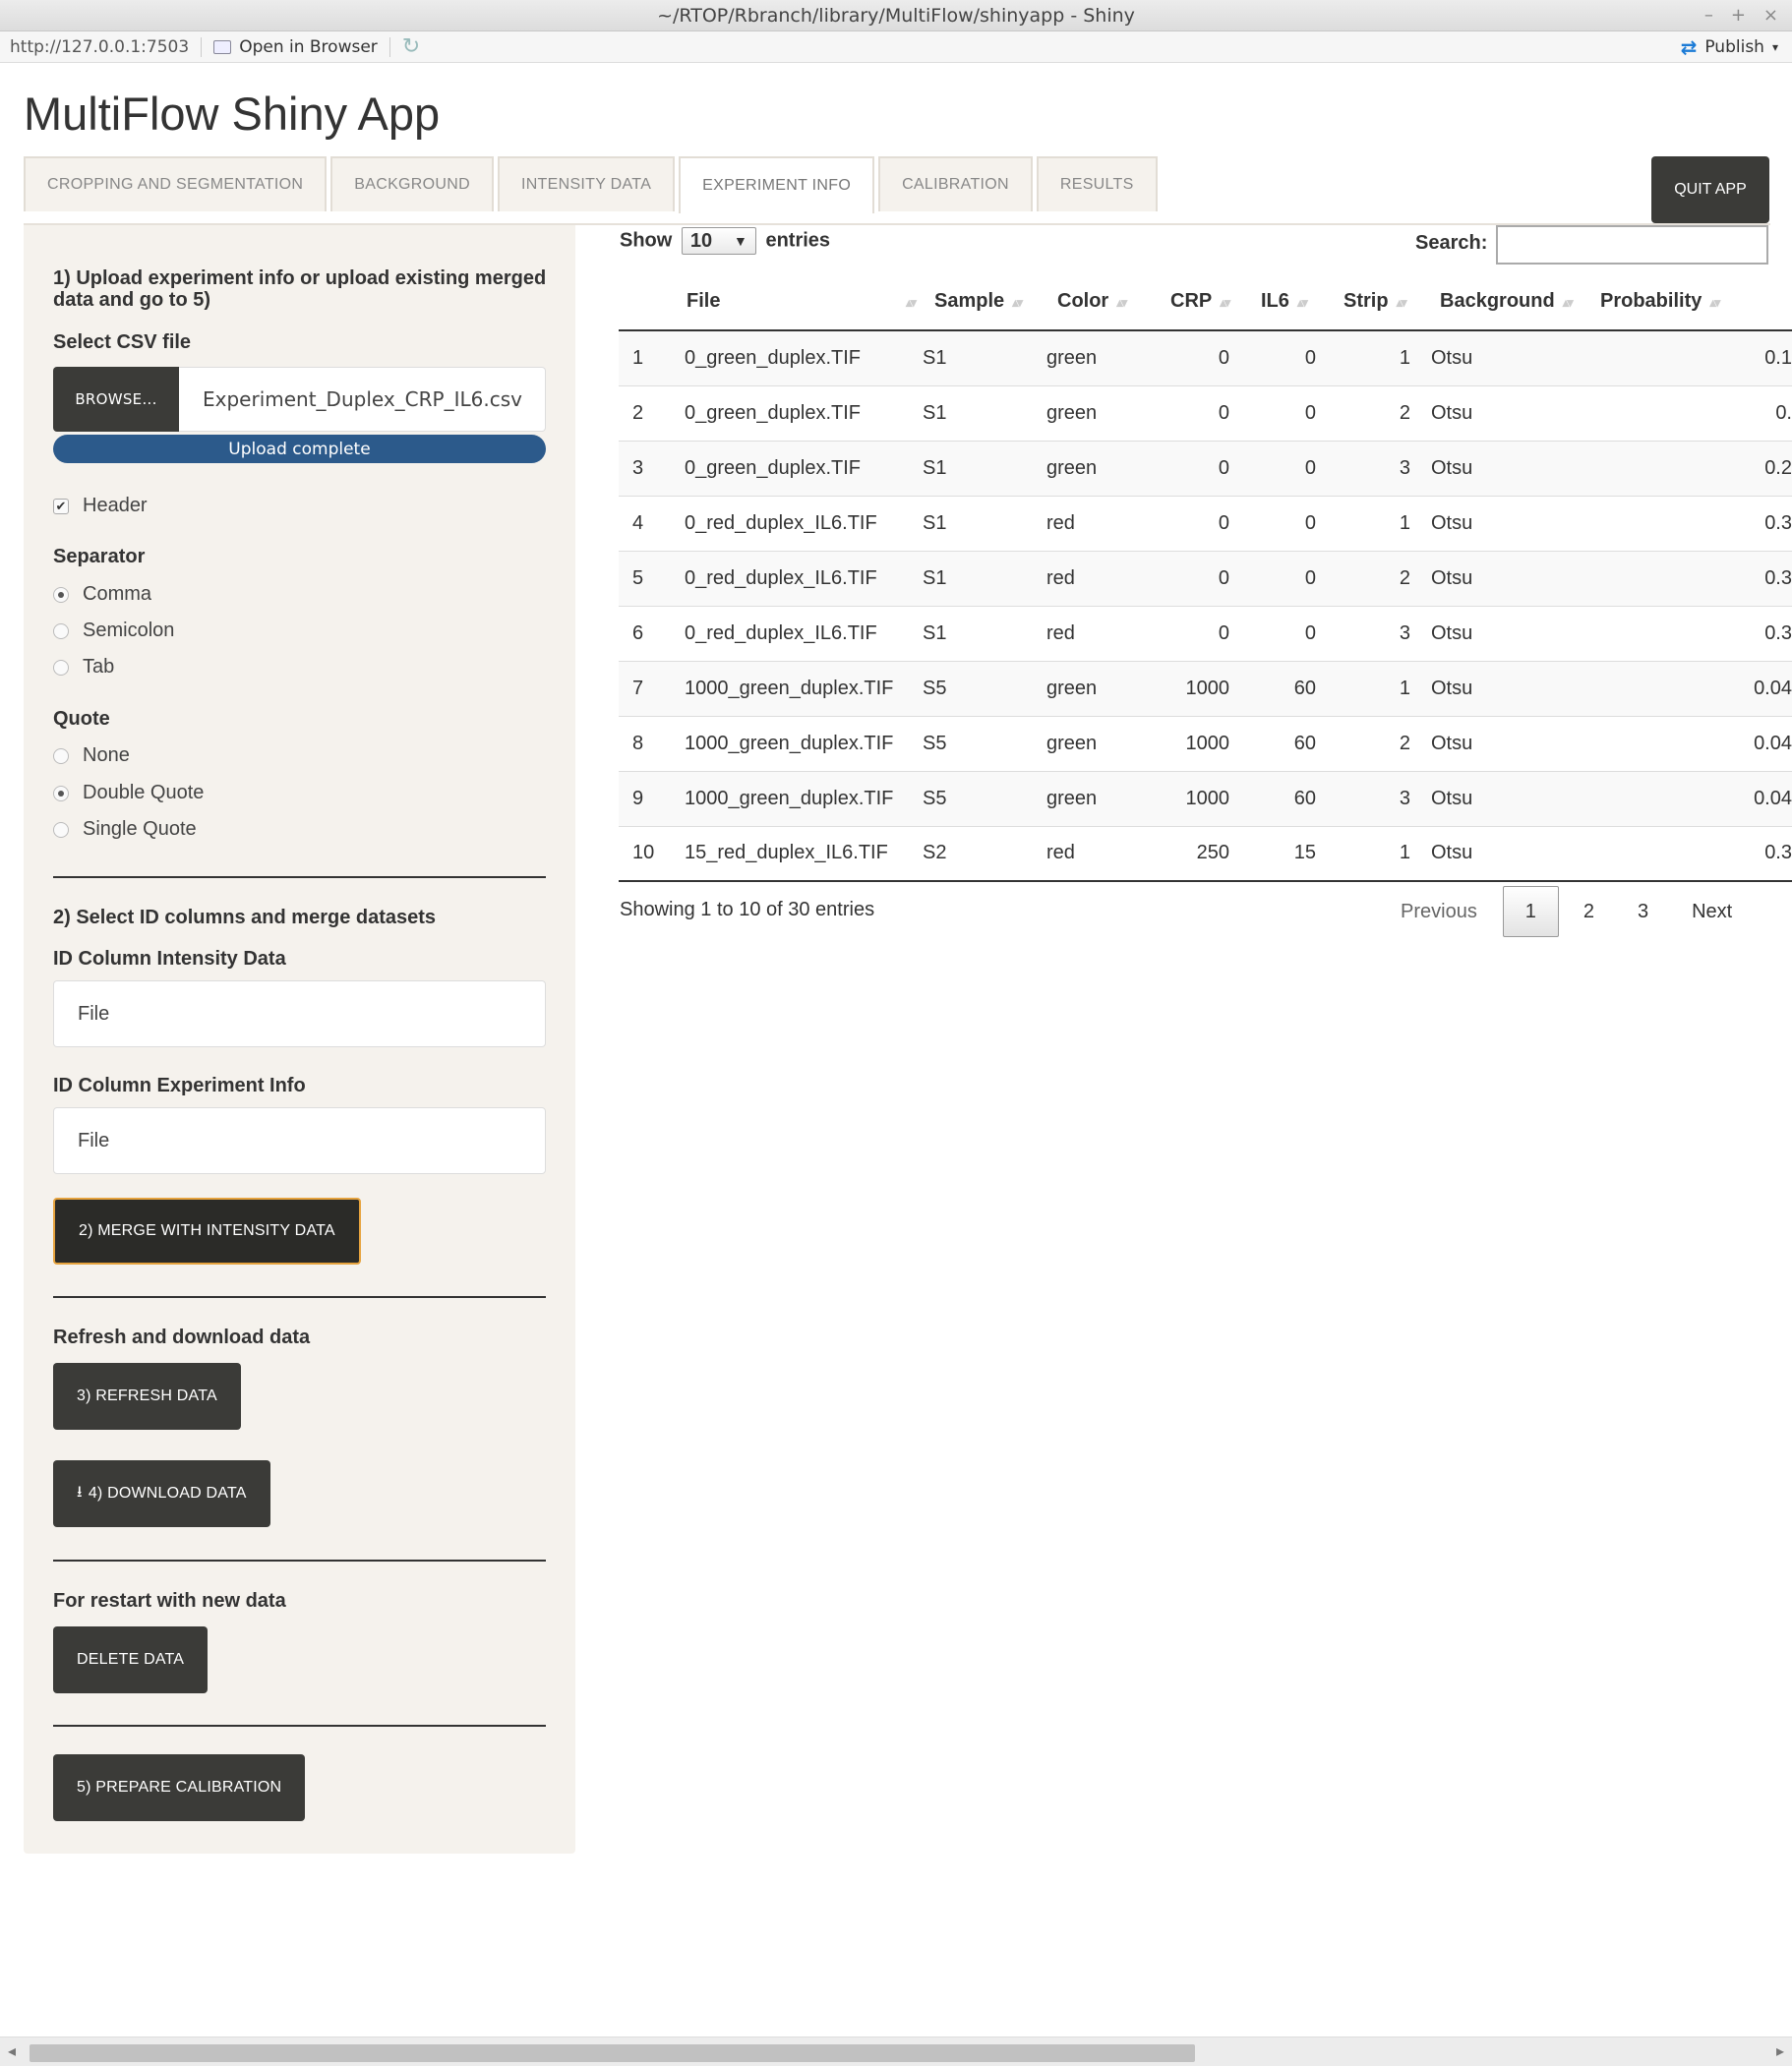 Image resolution: width=1792 pixels, height=2066 pixels. Describe the element at coordinates (798, 744) in the screenshot. I see `cell-file: 1000_green_duplex.TIF` at that location.